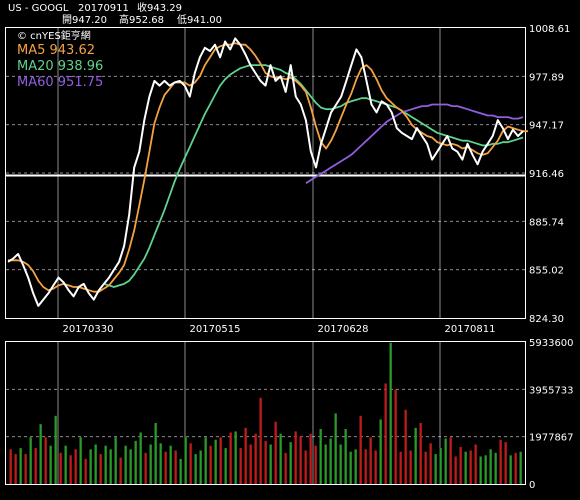 The width and height of the screenshot is (580, 500). I want to click on header-close: 收943.29, so click(159, 8).